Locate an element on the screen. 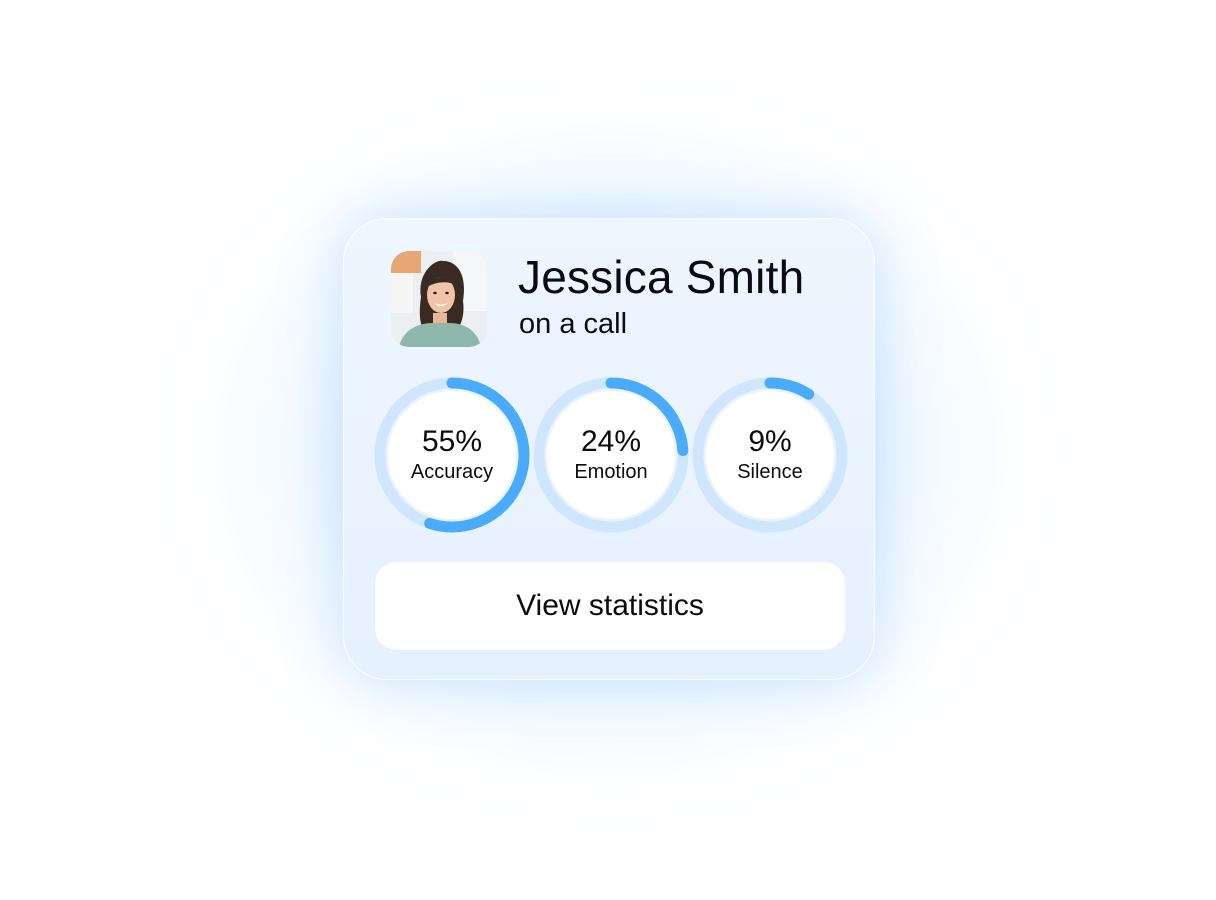 The width and height of the screenshot is (1216, 900). accuracy-text: 55% Accuracy is located at coordinates (452, 455).